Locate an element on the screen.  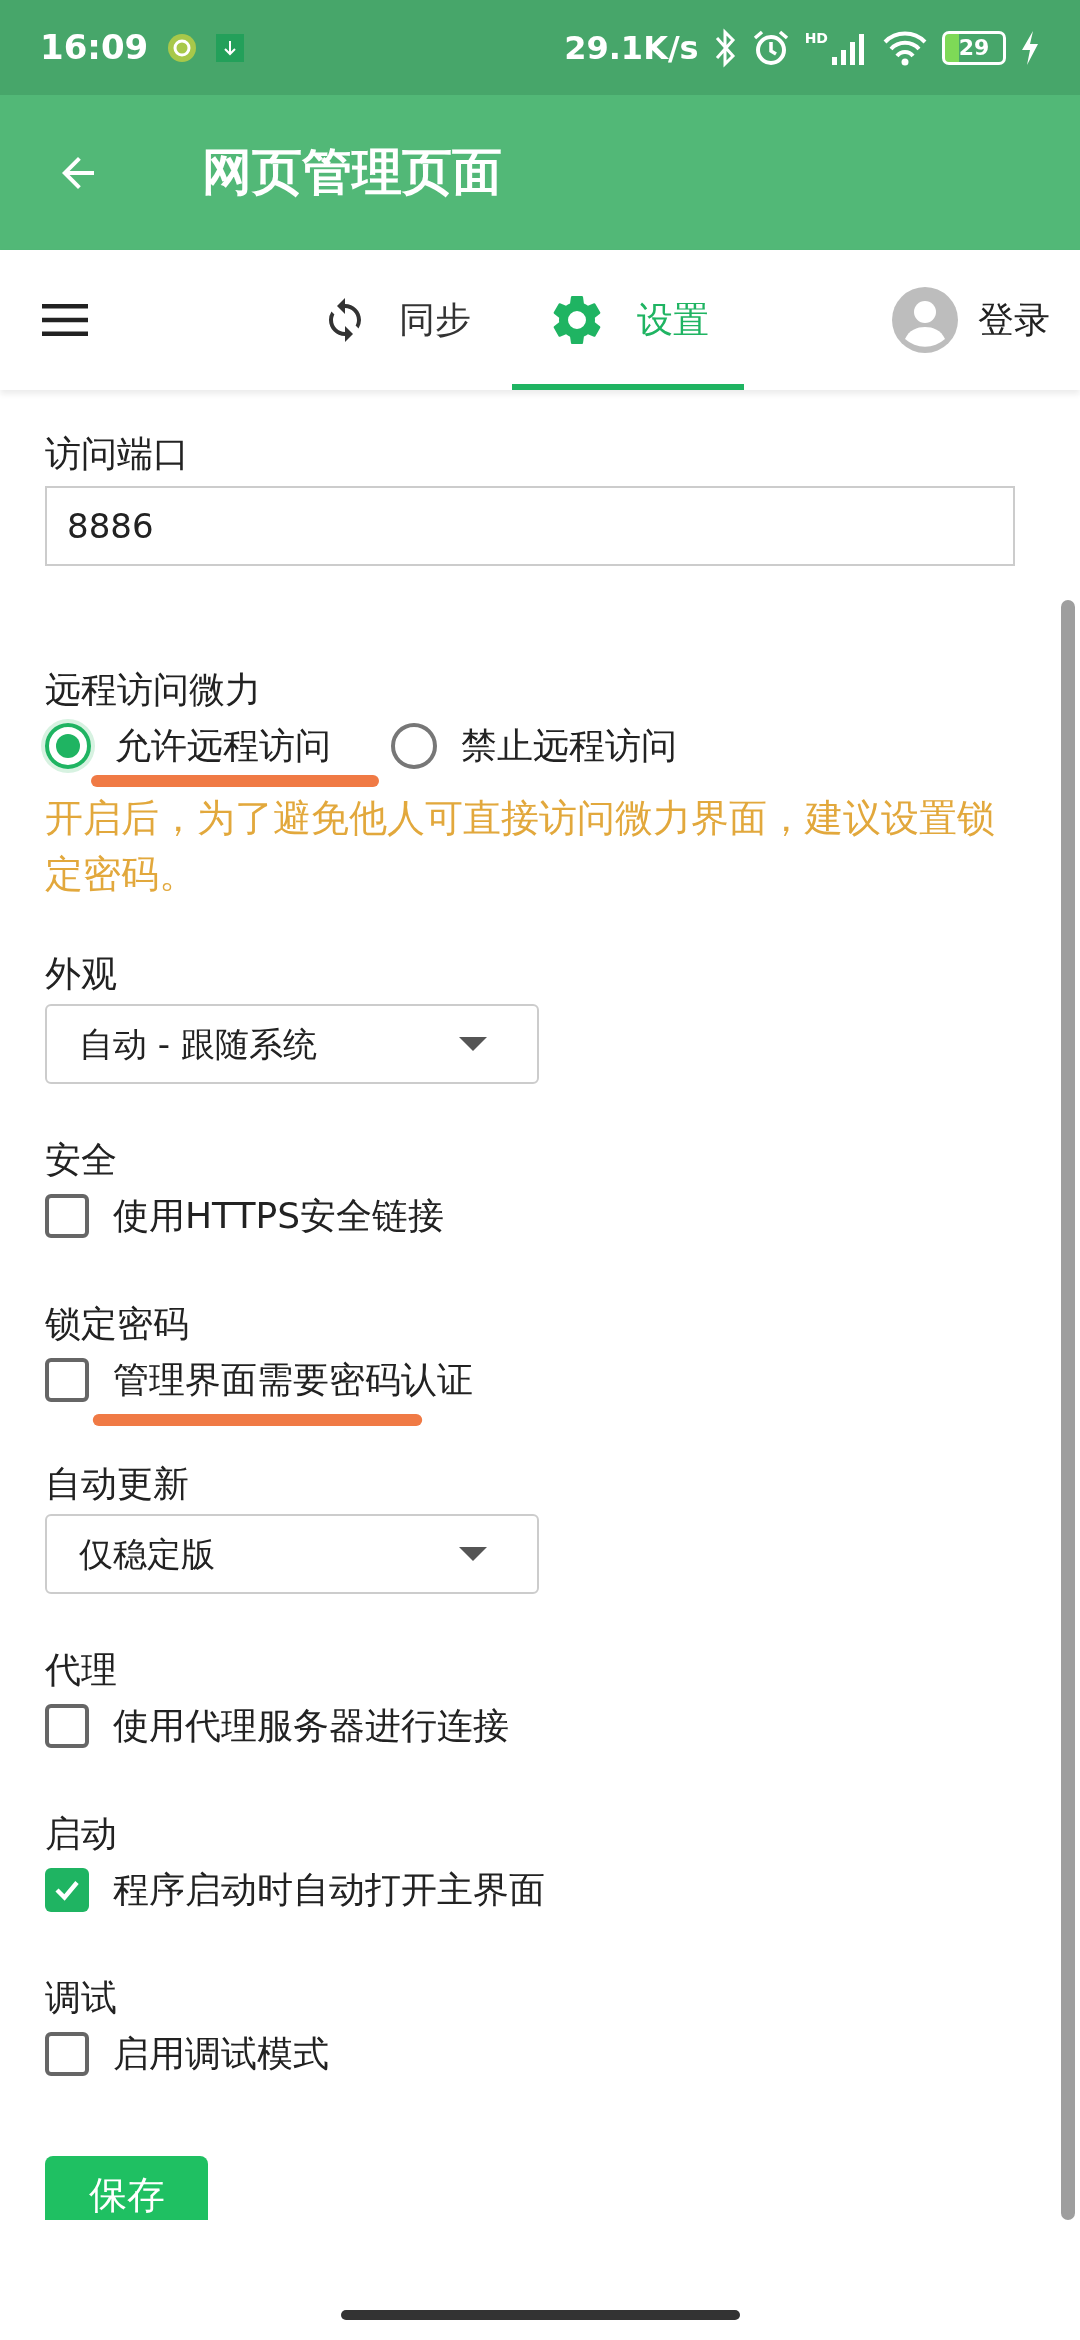
menu-icon is located at coordinates (65, 320).